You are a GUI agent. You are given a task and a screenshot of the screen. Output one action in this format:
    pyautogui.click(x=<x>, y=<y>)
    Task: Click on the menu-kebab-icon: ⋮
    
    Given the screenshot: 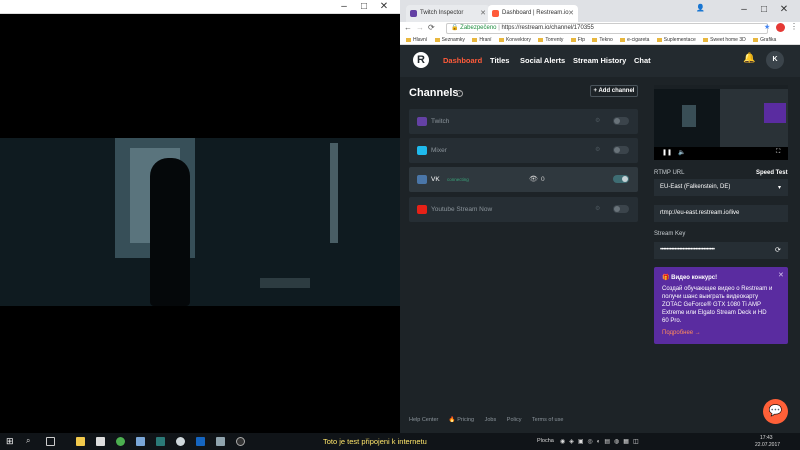 What is the action you would take?
    pyautogui.click(x=794, y=26)
    